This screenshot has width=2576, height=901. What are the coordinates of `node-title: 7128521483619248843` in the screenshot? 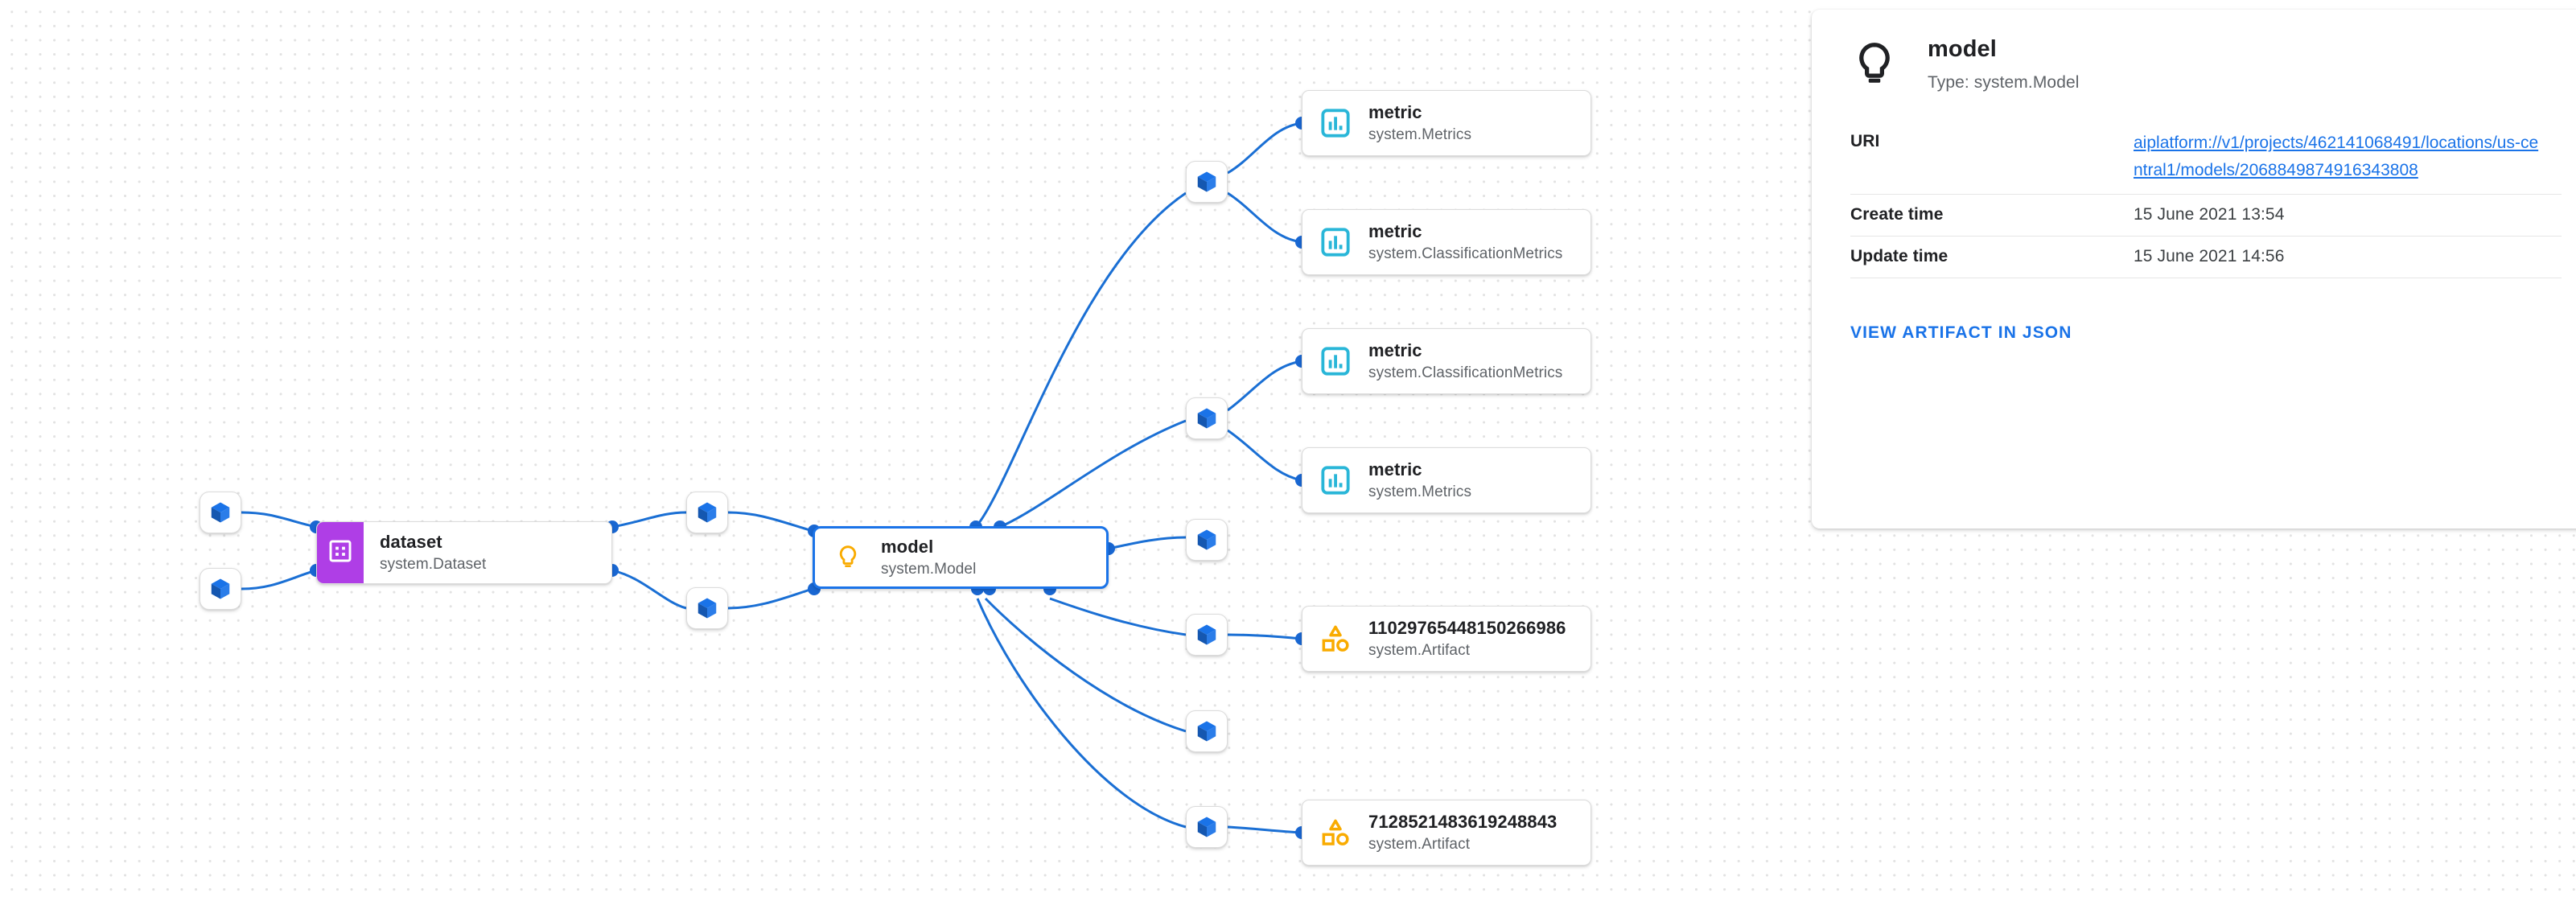 It's located at (1463, 821).